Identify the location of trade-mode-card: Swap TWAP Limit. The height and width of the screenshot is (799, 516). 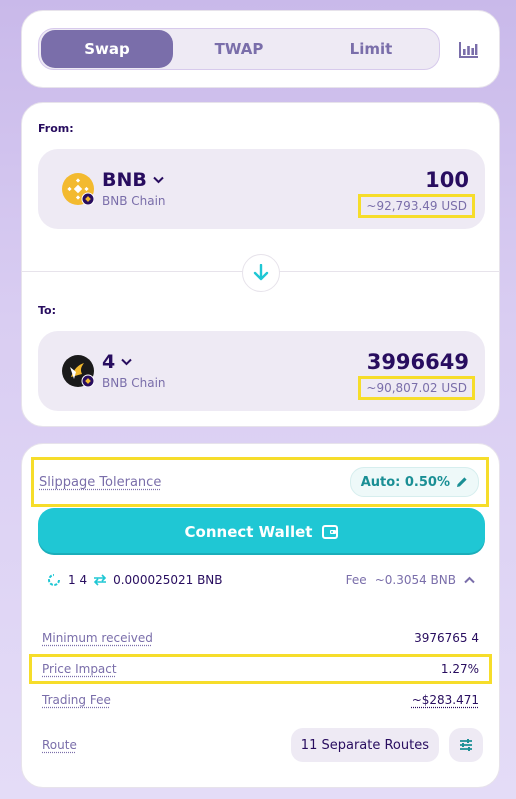
(260, 49).